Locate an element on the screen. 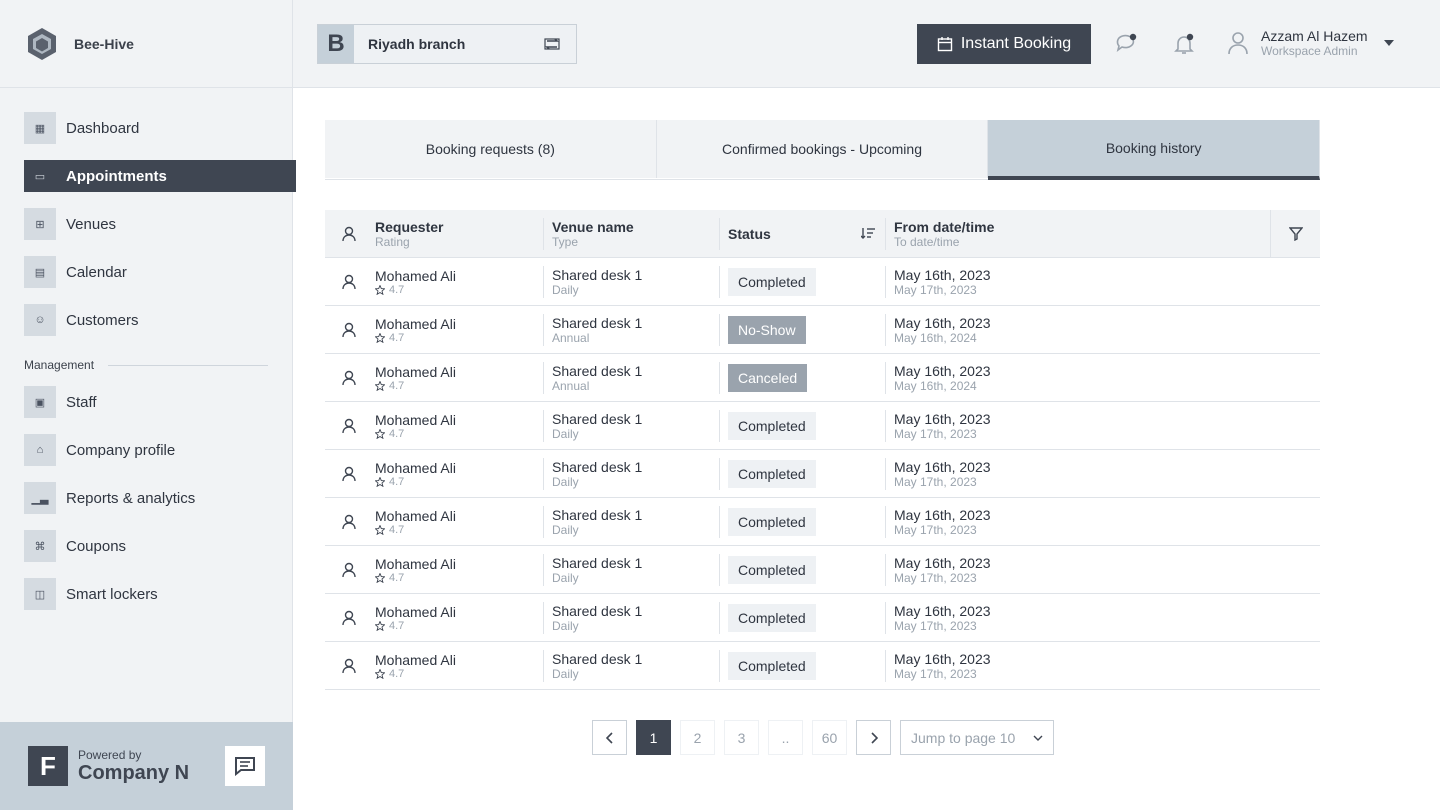 The image size is (1440, 810). page-button: 3 is located at coordinates (741, 737).